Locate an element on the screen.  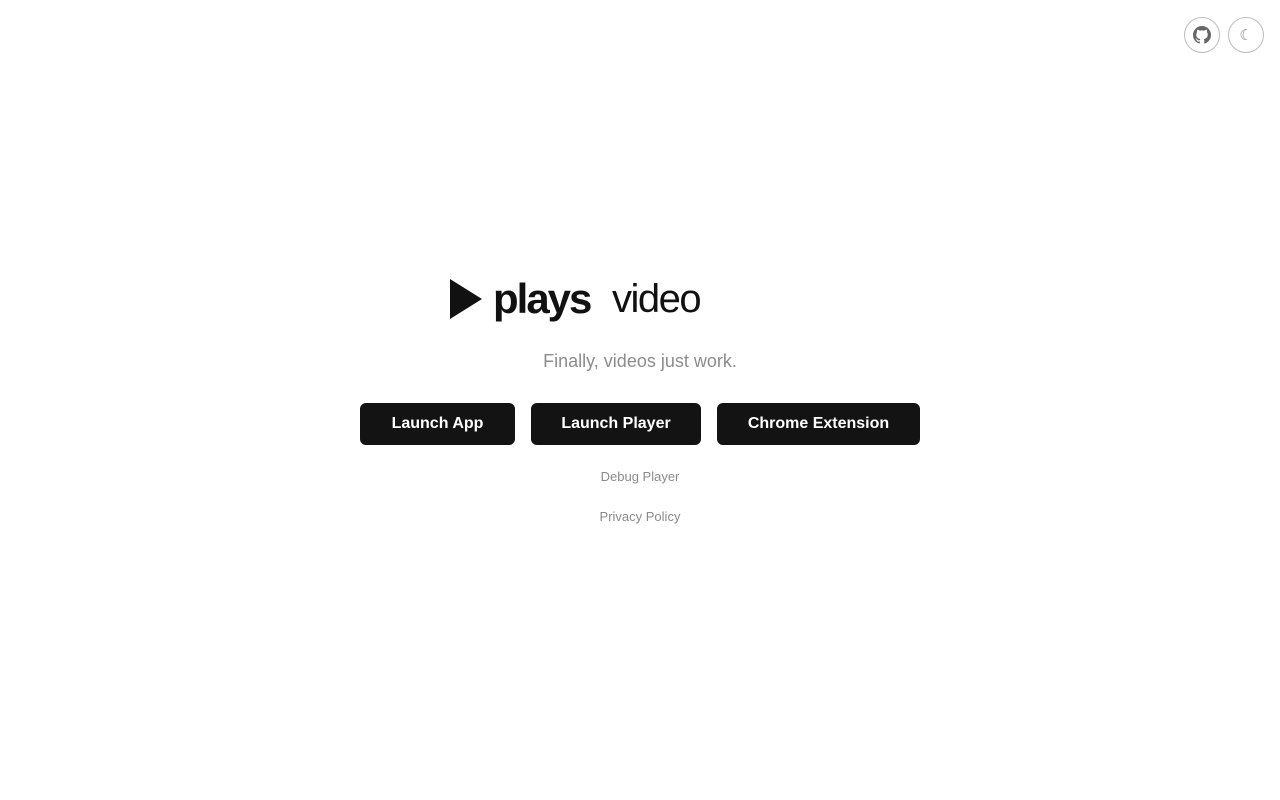
privacy-policy-link: Privacy Policy is located at coordinates (640, 516).